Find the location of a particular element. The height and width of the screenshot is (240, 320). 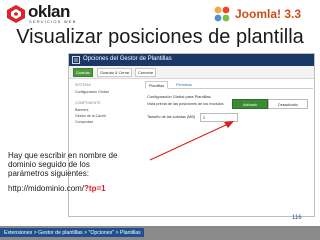

slide-title: Visualizar posiciones de plantilla is located at coordinates (160, 37).